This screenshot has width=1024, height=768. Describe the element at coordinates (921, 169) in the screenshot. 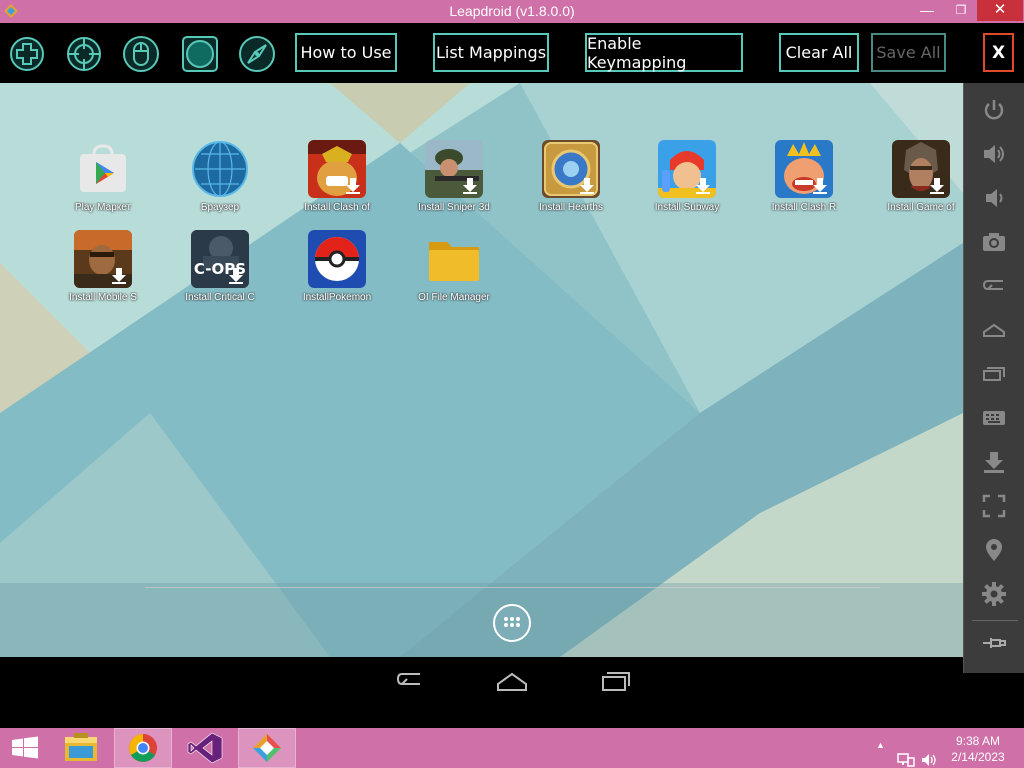

I see `game-of-war-icon` at that location.